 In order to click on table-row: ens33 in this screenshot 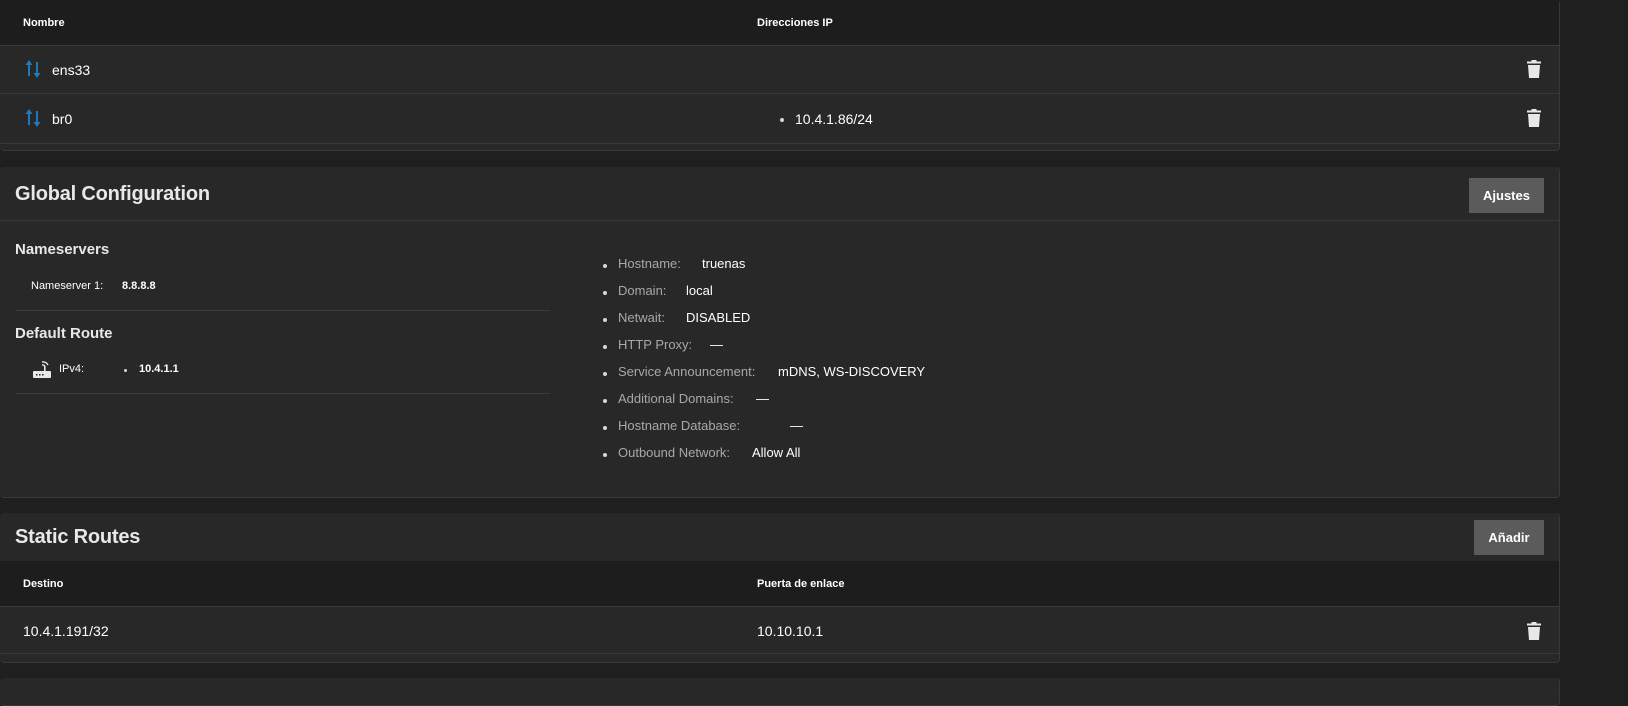, I will do `click(779, 70)`.